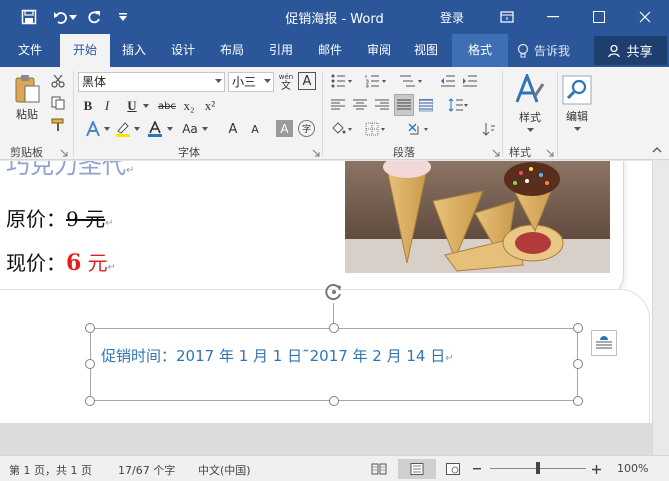 The width and height of the screenshot is (669, 481). What do you see at coordinates (553, 17) in the screenshot?
I see `minimize-button` at bounding box center [553, 17].